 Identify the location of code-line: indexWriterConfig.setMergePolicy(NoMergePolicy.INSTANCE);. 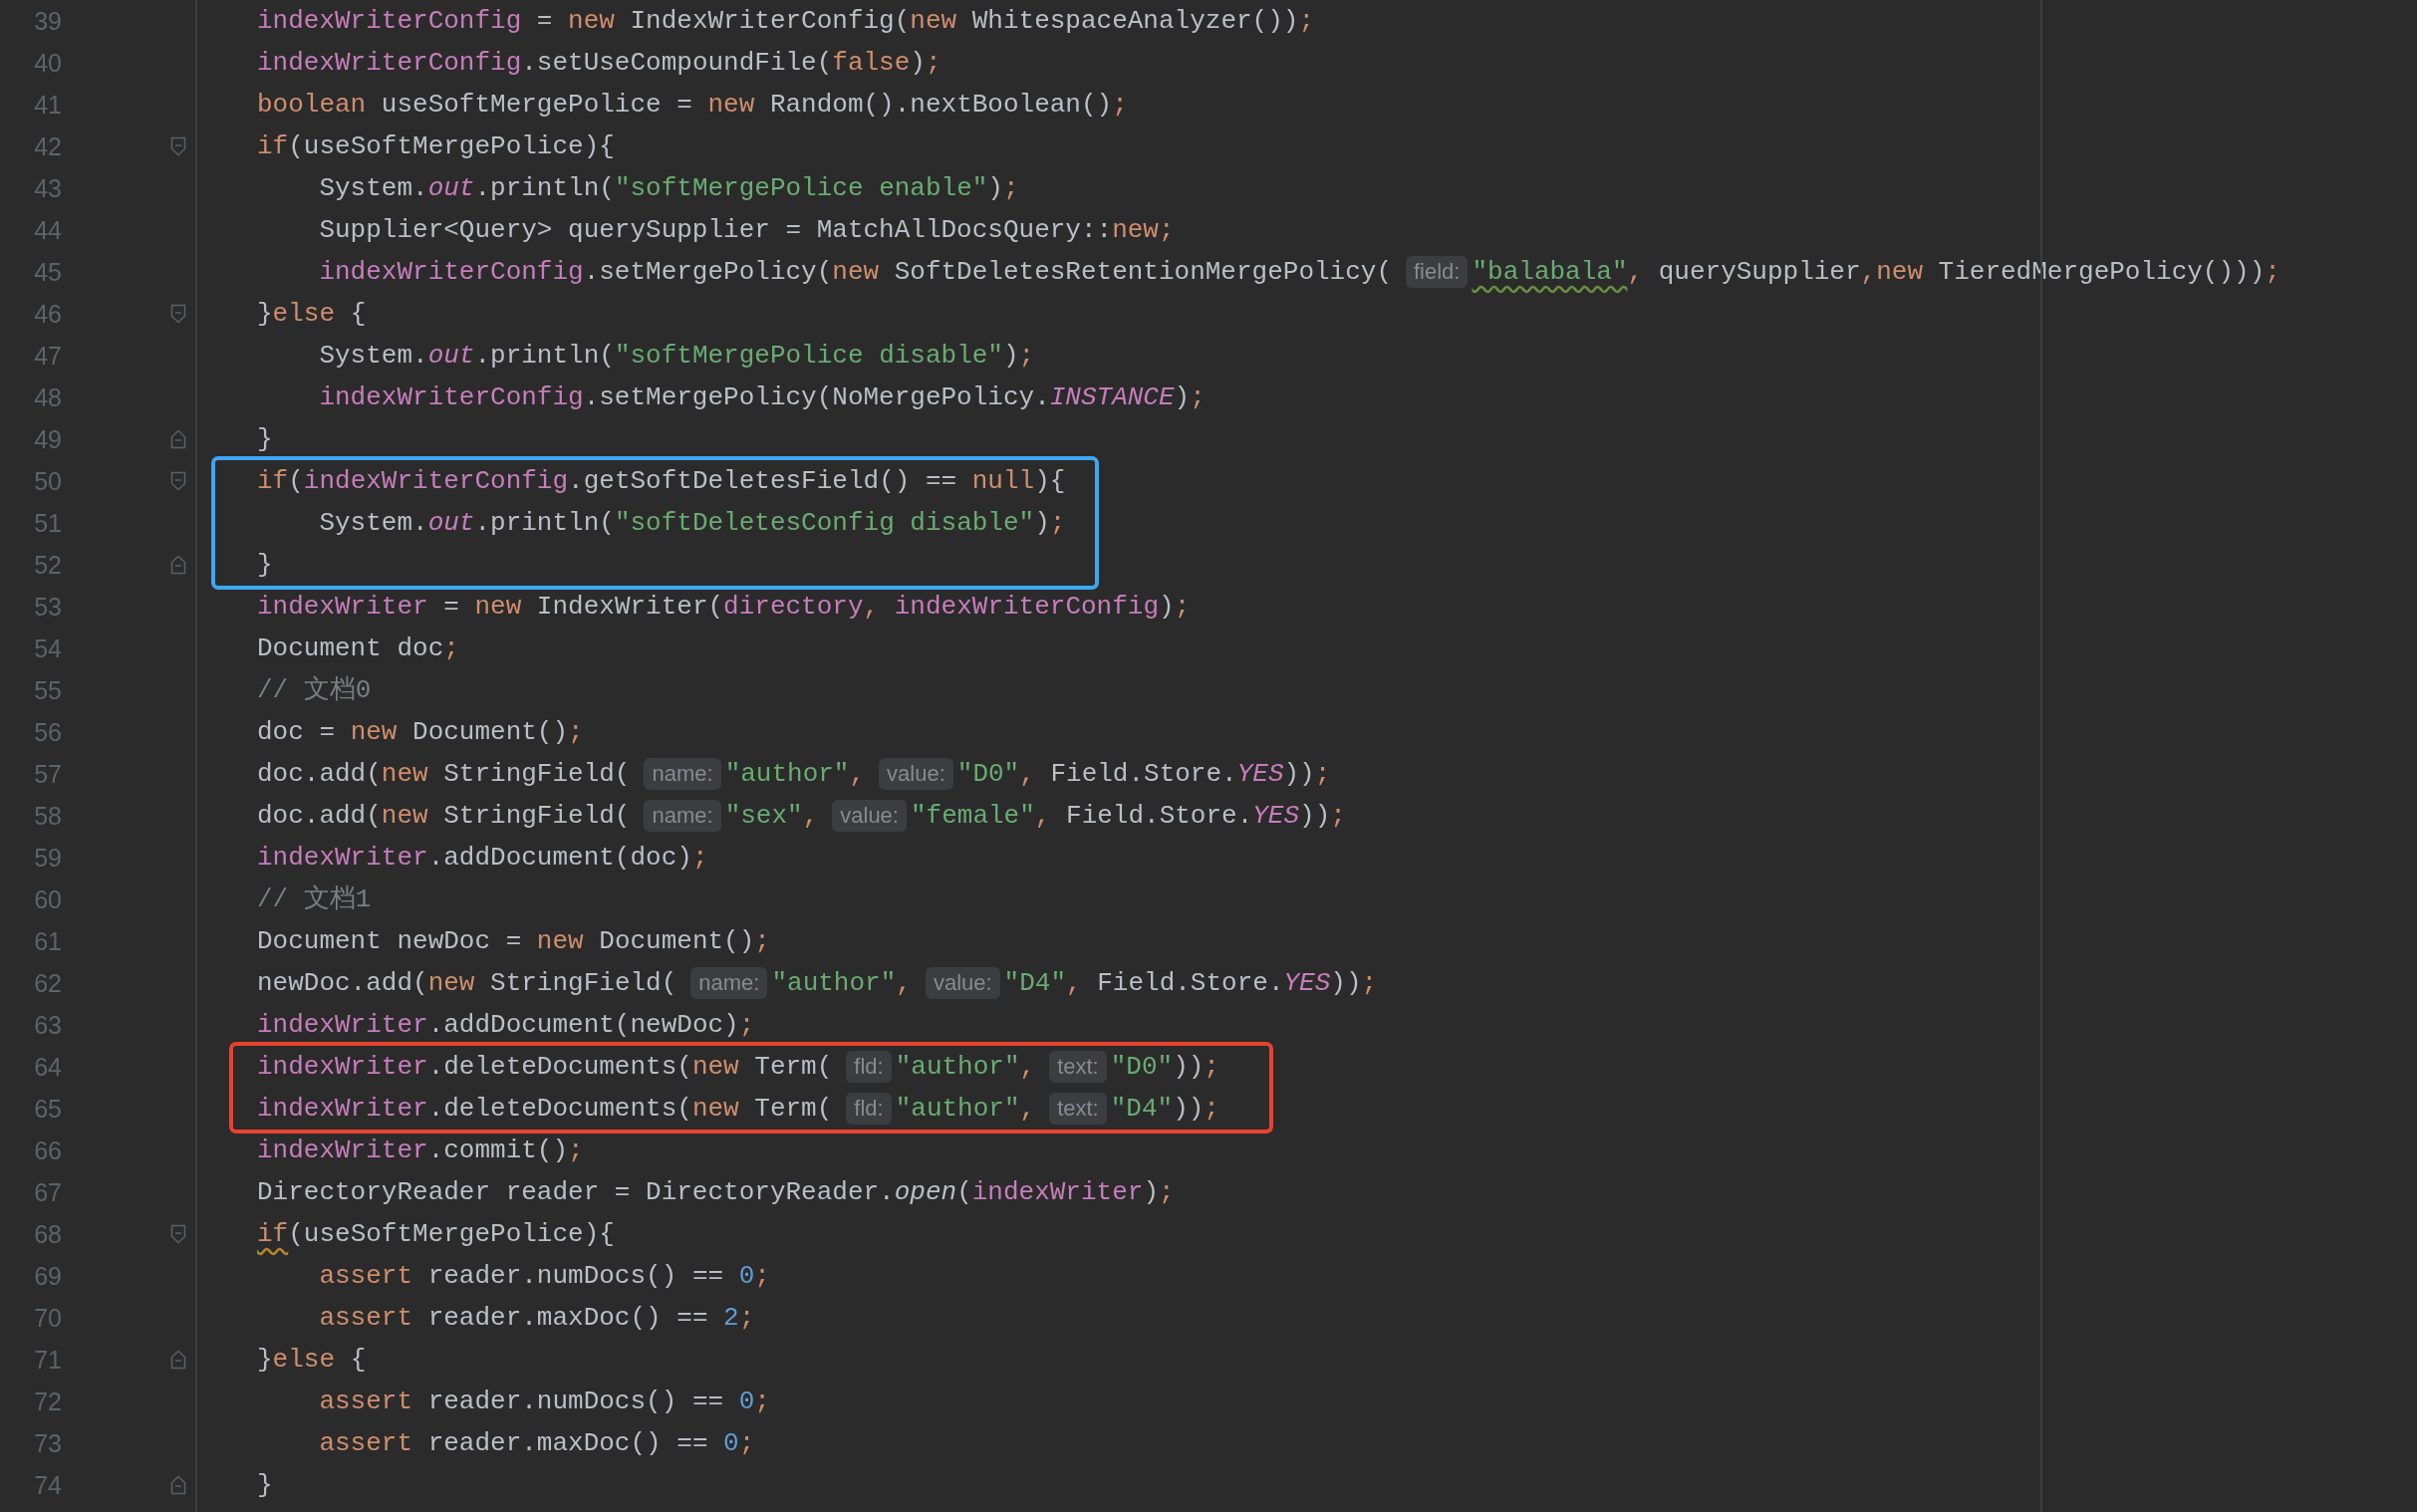
(762, 397).